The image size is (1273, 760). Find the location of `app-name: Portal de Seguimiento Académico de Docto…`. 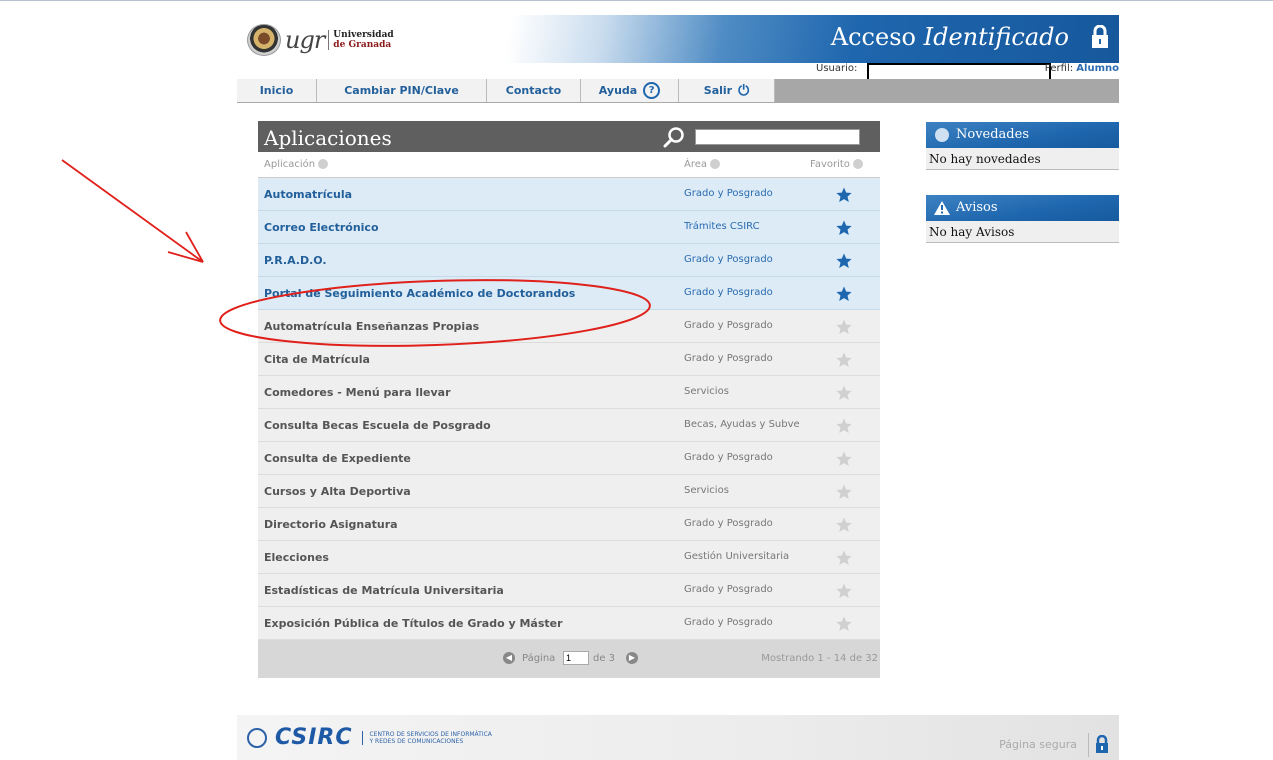

app-name: Portal de Seguimiento Académico de Docto… is located at coordinates (419, 293).